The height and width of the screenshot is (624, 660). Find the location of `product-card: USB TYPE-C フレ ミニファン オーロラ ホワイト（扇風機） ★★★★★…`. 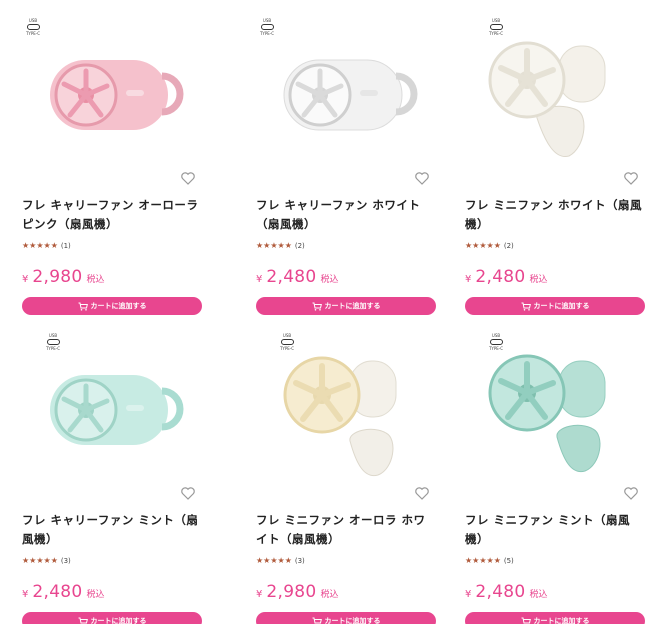

product-card: USB TYPE-C フレ ミニファン オーロラ ホワイト（扇風機） ★★★★★… is located at coordinates (346, 478).